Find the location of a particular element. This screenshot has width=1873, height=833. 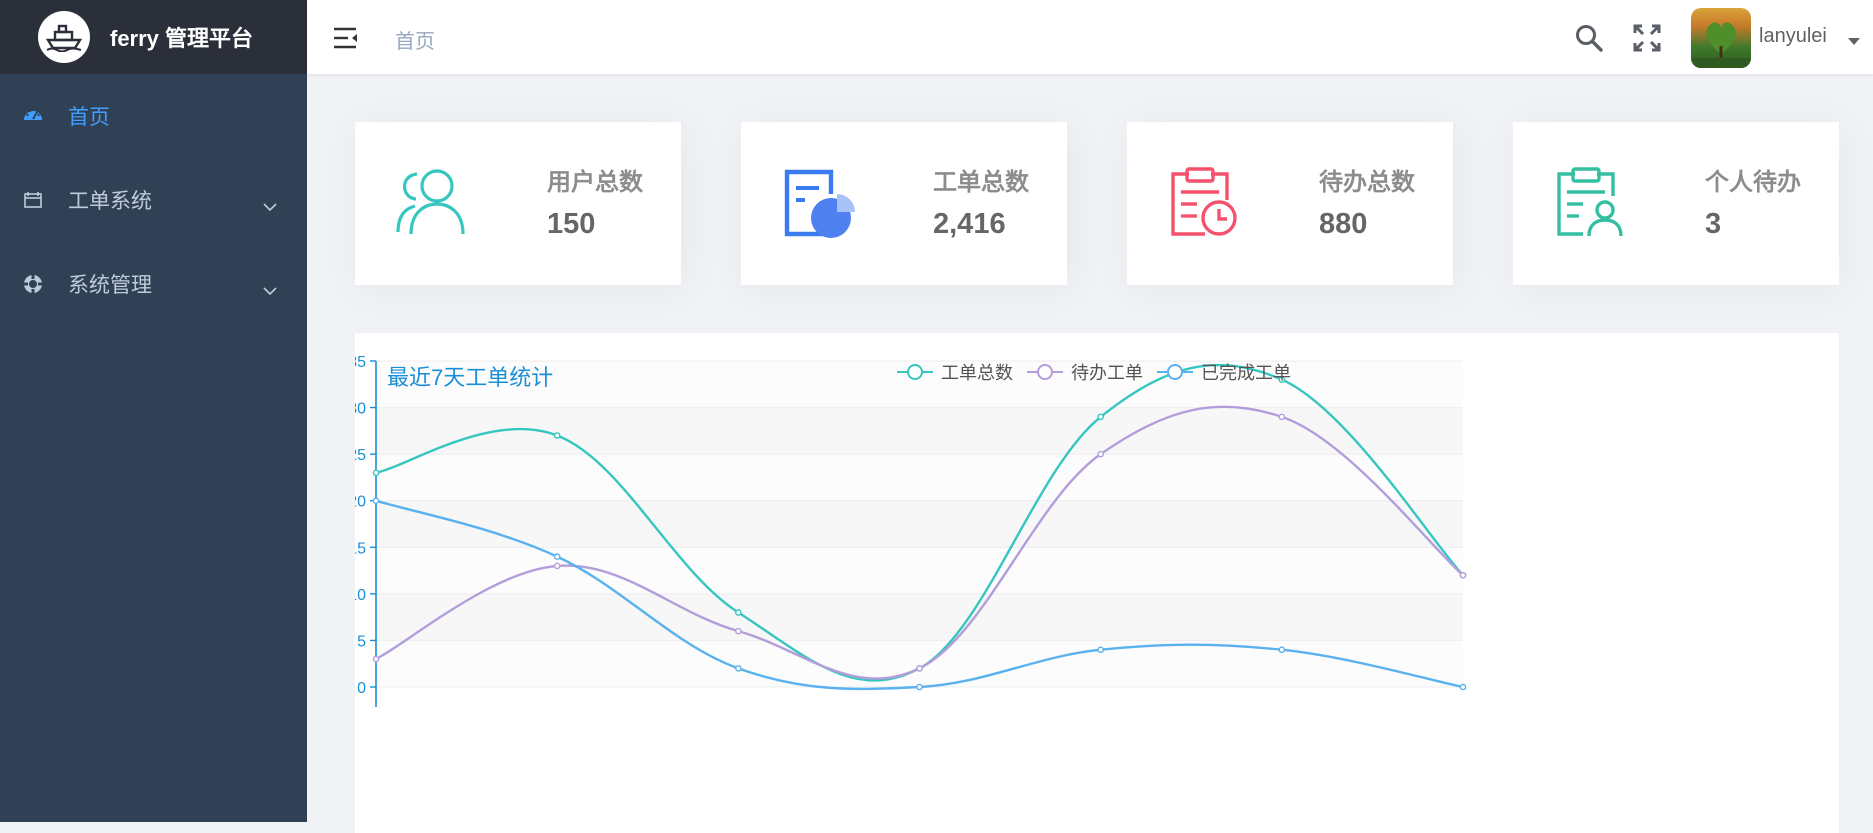

logo-bar: ferry 管理平台 is located at coordinates (153, 37).